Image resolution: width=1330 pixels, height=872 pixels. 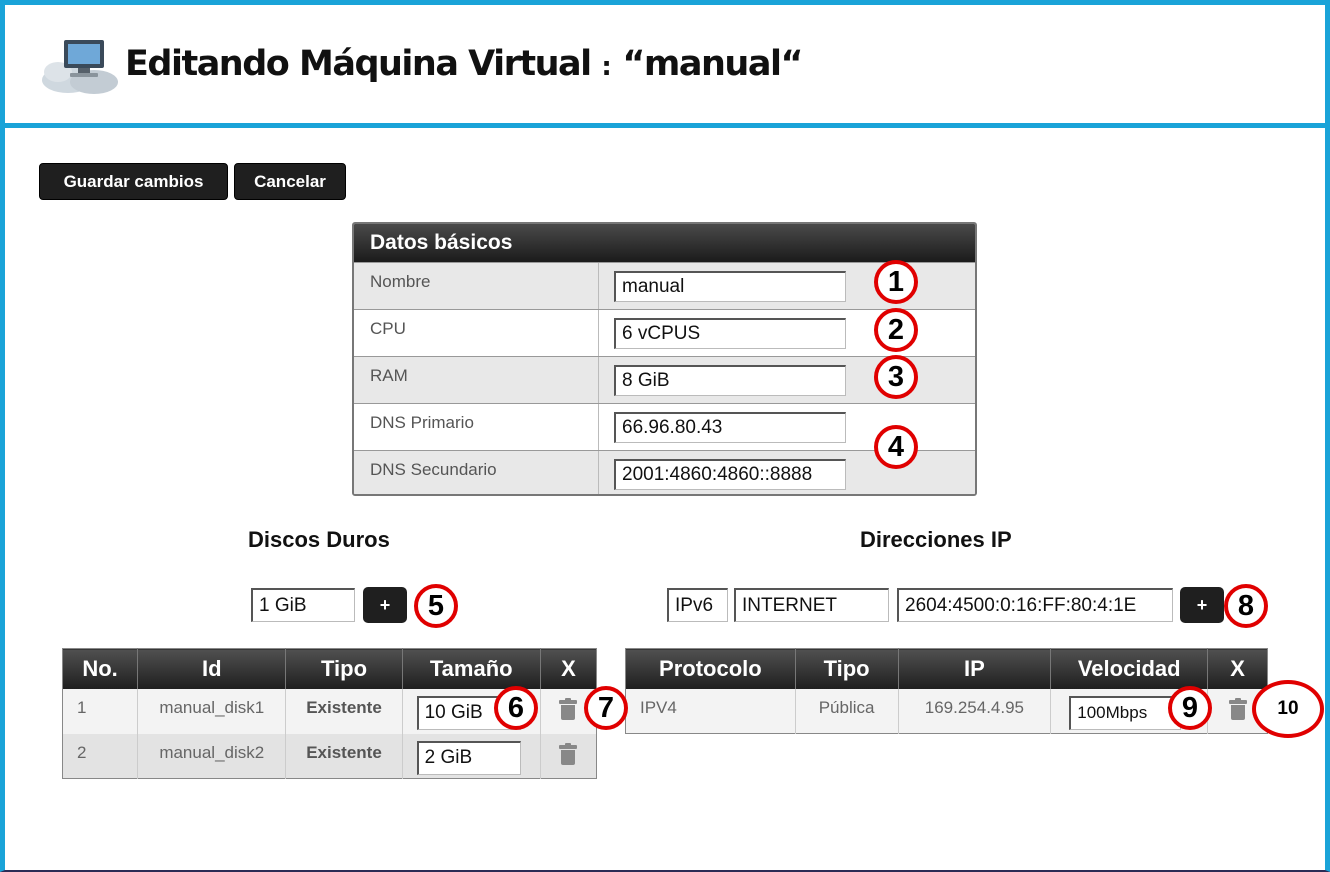 What do you see at coordinates (471, 668) in the screenshot?
I see `column-header: Tamaño` at bounding box center [471, 668].